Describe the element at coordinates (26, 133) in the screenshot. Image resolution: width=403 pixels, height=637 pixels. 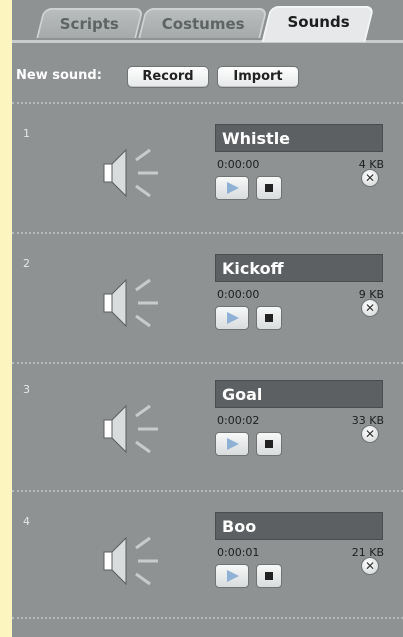
I see `sound-index: 1` at that location.